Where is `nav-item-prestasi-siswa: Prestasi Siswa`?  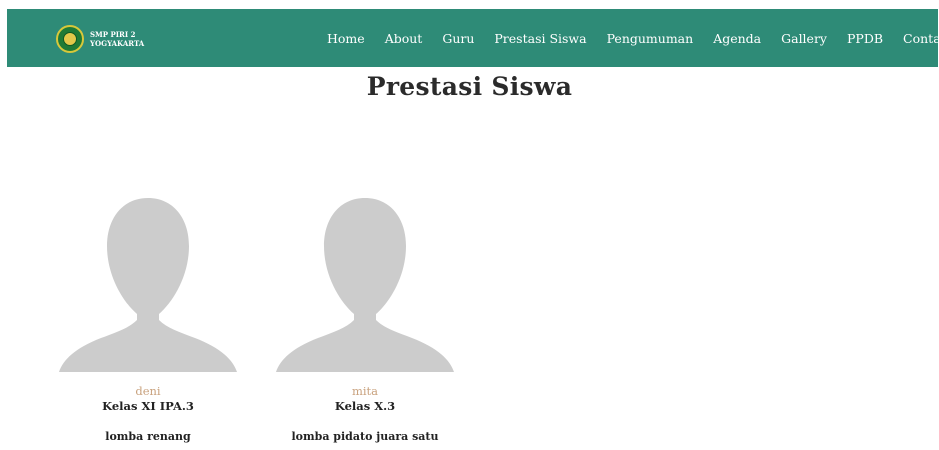
nav-item-prestasi-siswa: Prestasi Siswa is located at coordinates (540, 38).